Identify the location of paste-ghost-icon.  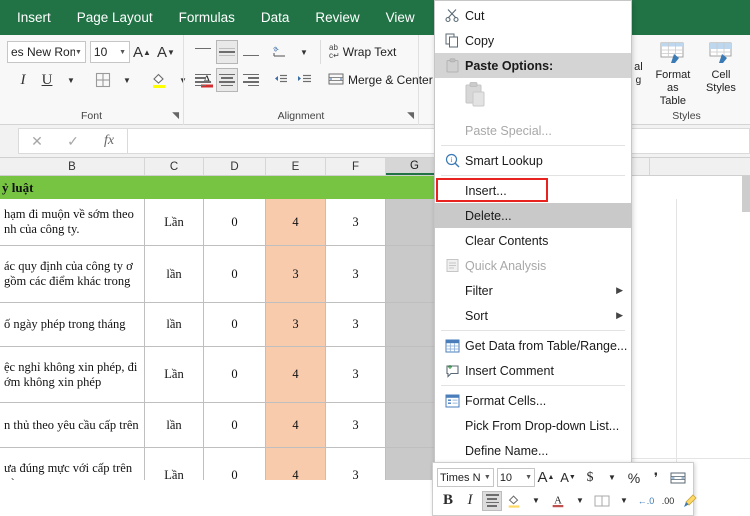
(475, 98).